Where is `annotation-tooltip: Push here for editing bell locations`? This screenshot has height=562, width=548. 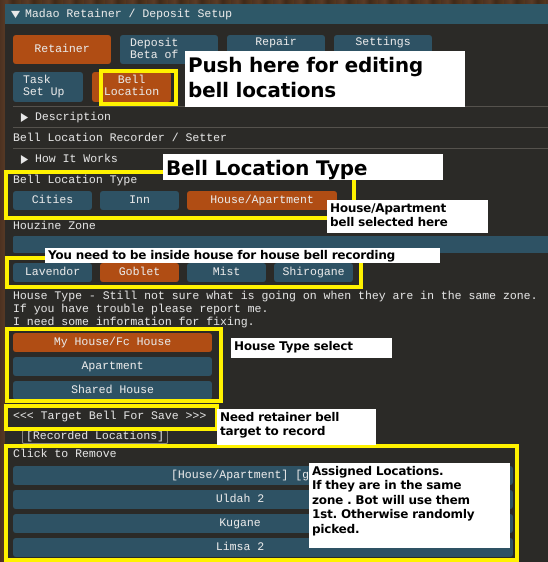 annotation-tooltip: Push here for editing bell locations is located at coordinates (325, 79).